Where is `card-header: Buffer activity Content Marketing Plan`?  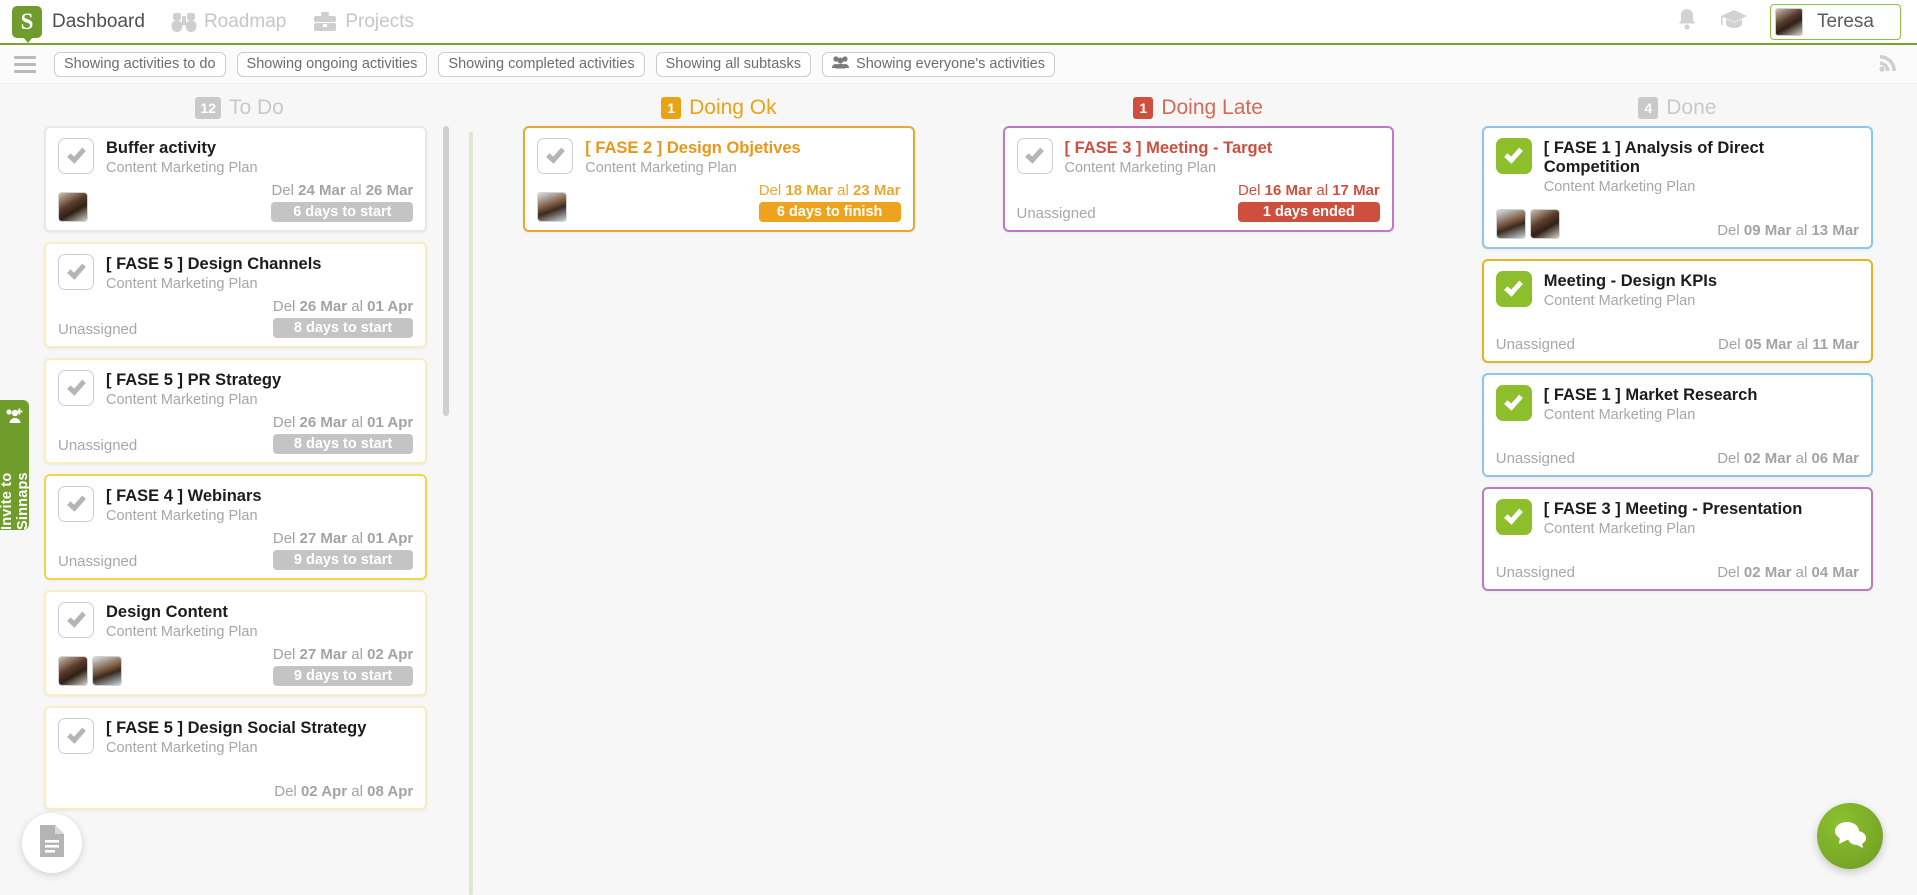 card-header: Buffer activity Content Marketing Plan is located at coordinates (235, 157).